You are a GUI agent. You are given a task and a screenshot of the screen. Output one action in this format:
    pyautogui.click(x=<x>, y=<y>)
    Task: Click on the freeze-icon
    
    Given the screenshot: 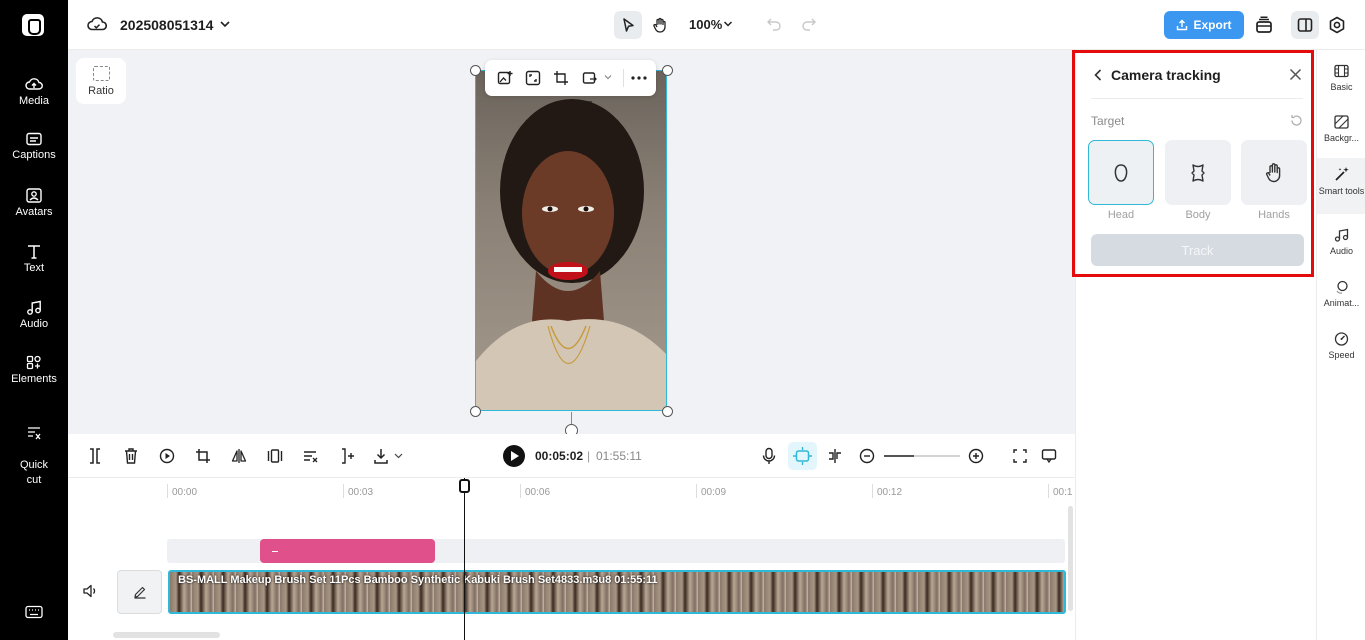 What is the action you would take?
    pyautogui.click(x=275, y=456)
    